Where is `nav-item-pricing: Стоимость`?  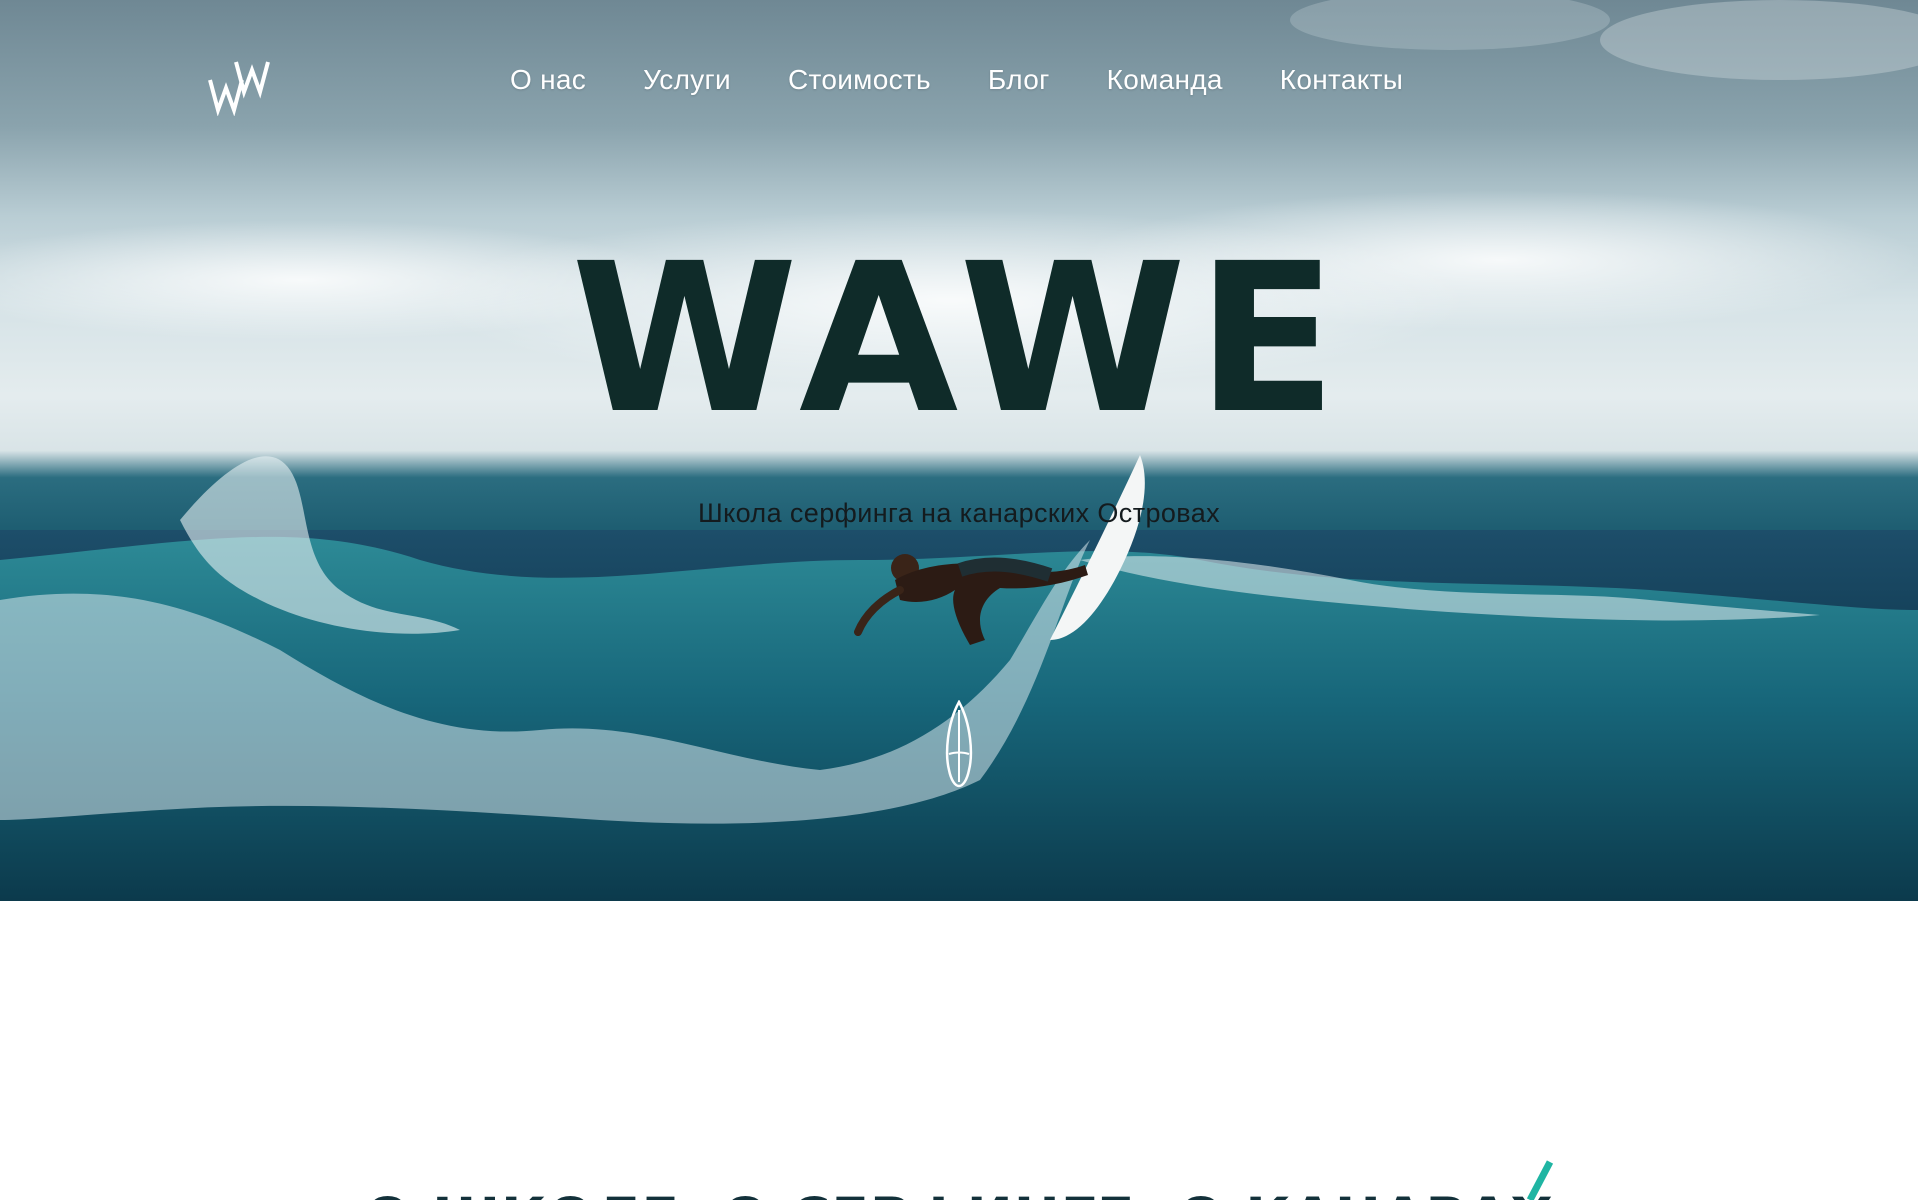
nav-item-pricing: Стоимость is located at coordinates (859, 80).